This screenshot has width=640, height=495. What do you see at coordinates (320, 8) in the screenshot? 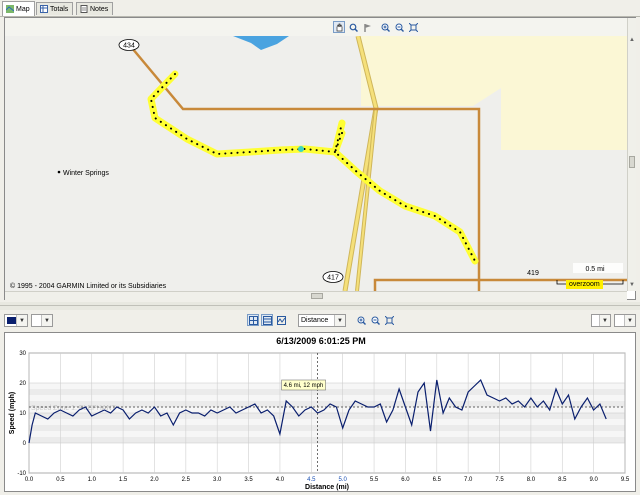
I see `view-tab-bar: Map Totals Notes` at bounding box center [320, 8].